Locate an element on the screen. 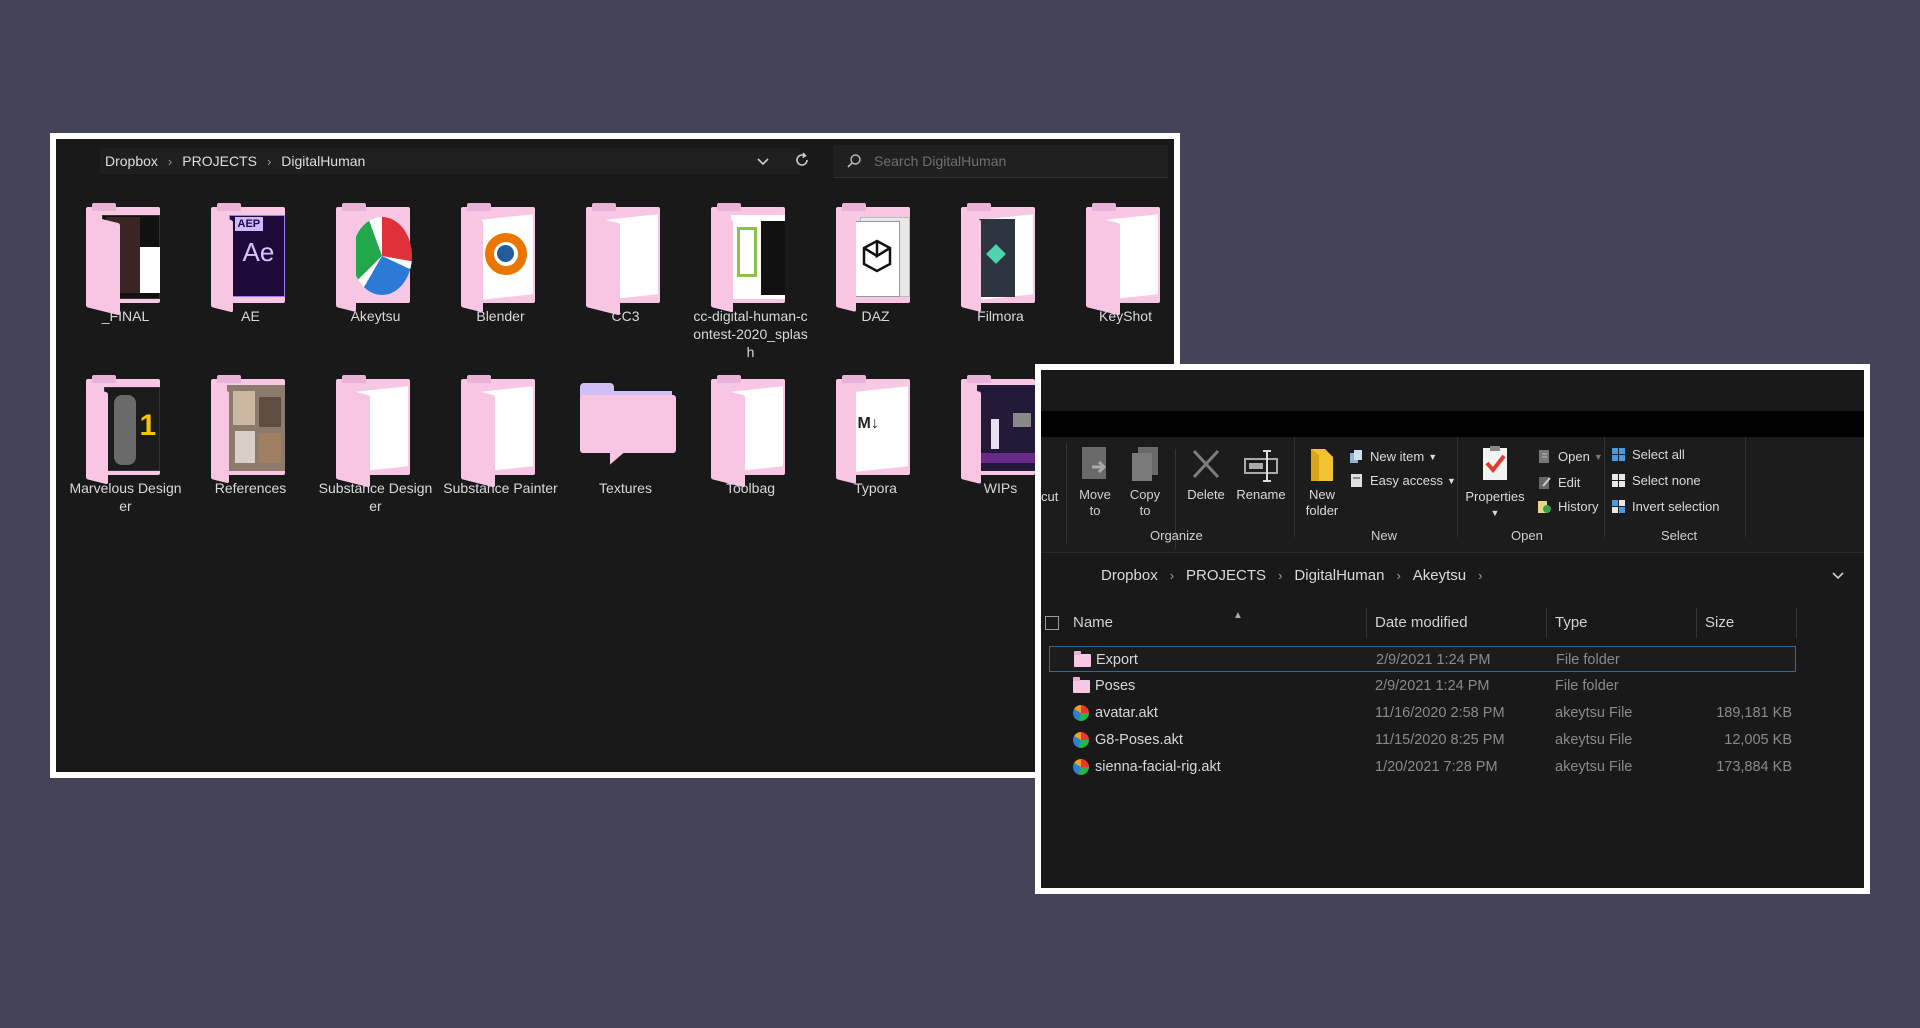  folder-label: CC3 is located at coordinates (625, 316).